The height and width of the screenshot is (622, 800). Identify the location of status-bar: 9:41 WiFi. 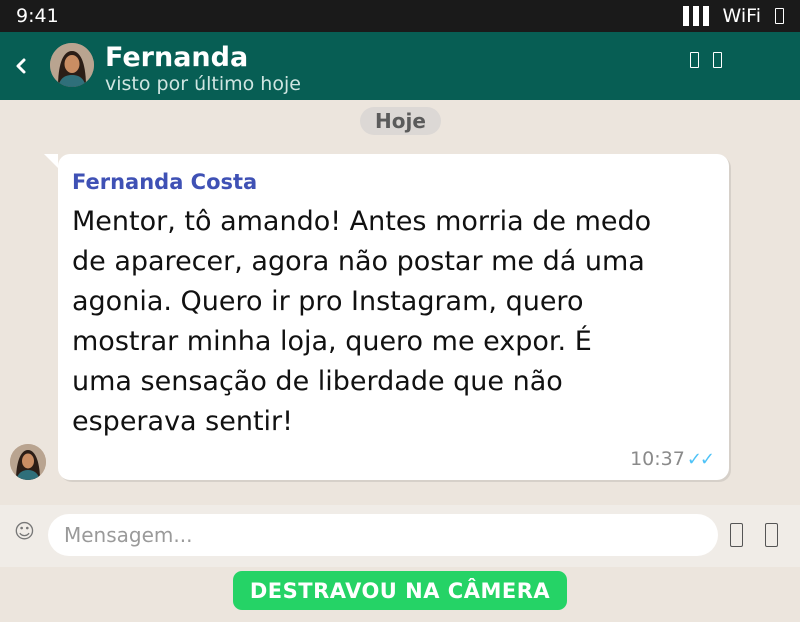
(400, 16).